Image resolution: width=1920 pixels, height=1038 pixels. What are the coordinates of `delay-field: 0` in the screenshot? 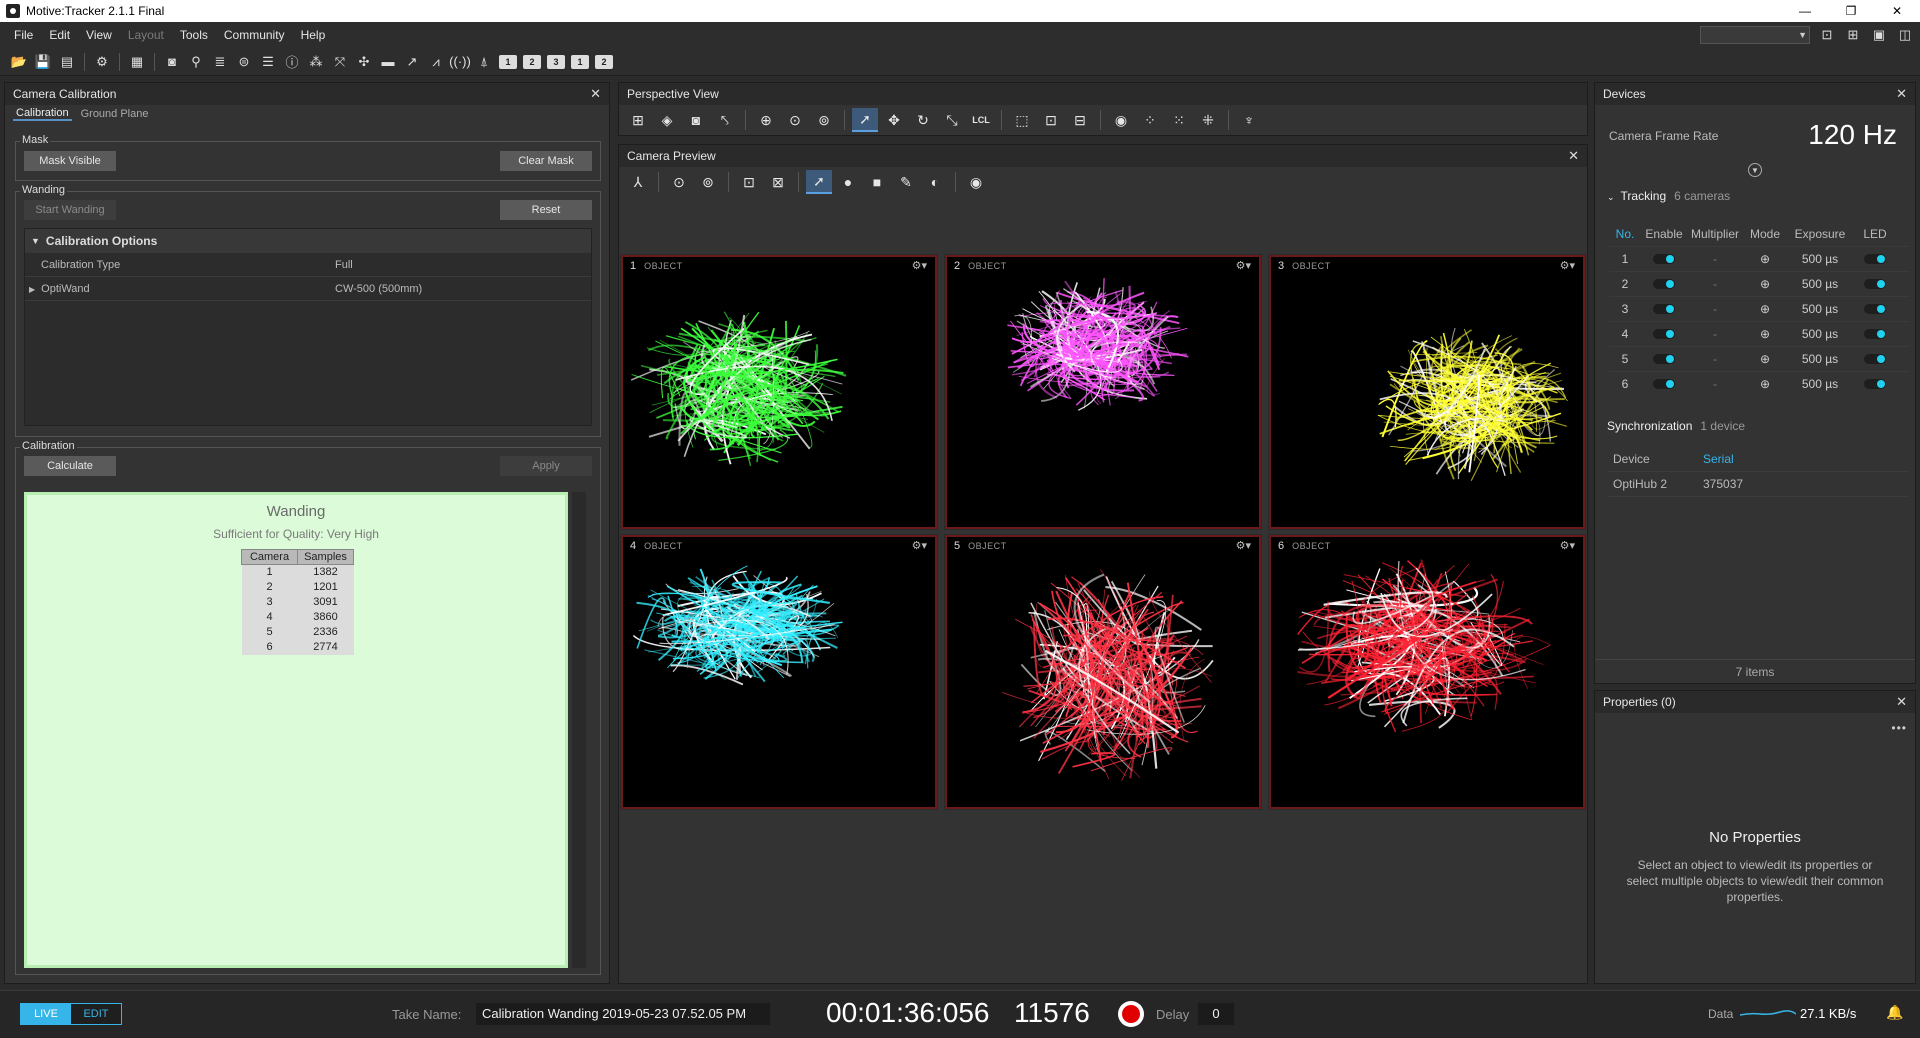 It's located at (1216, 1014).